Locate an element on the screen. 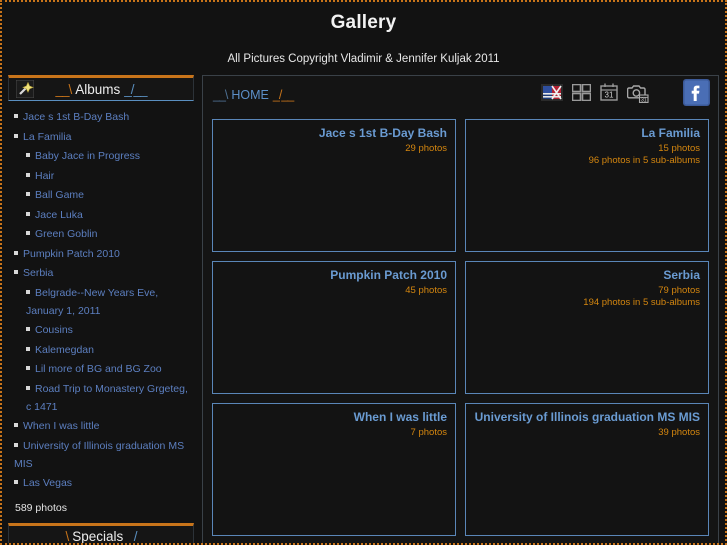 This screenshot has height=545, width=727. list-item: Jace Luka is located at coordinates (103, 214).